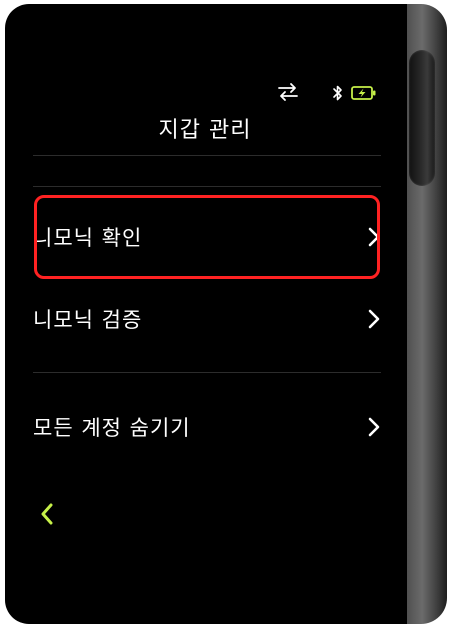 Image resolution: width=450 pixels, height=630 pixels. I want to click on status-bar, so click(206, 94).